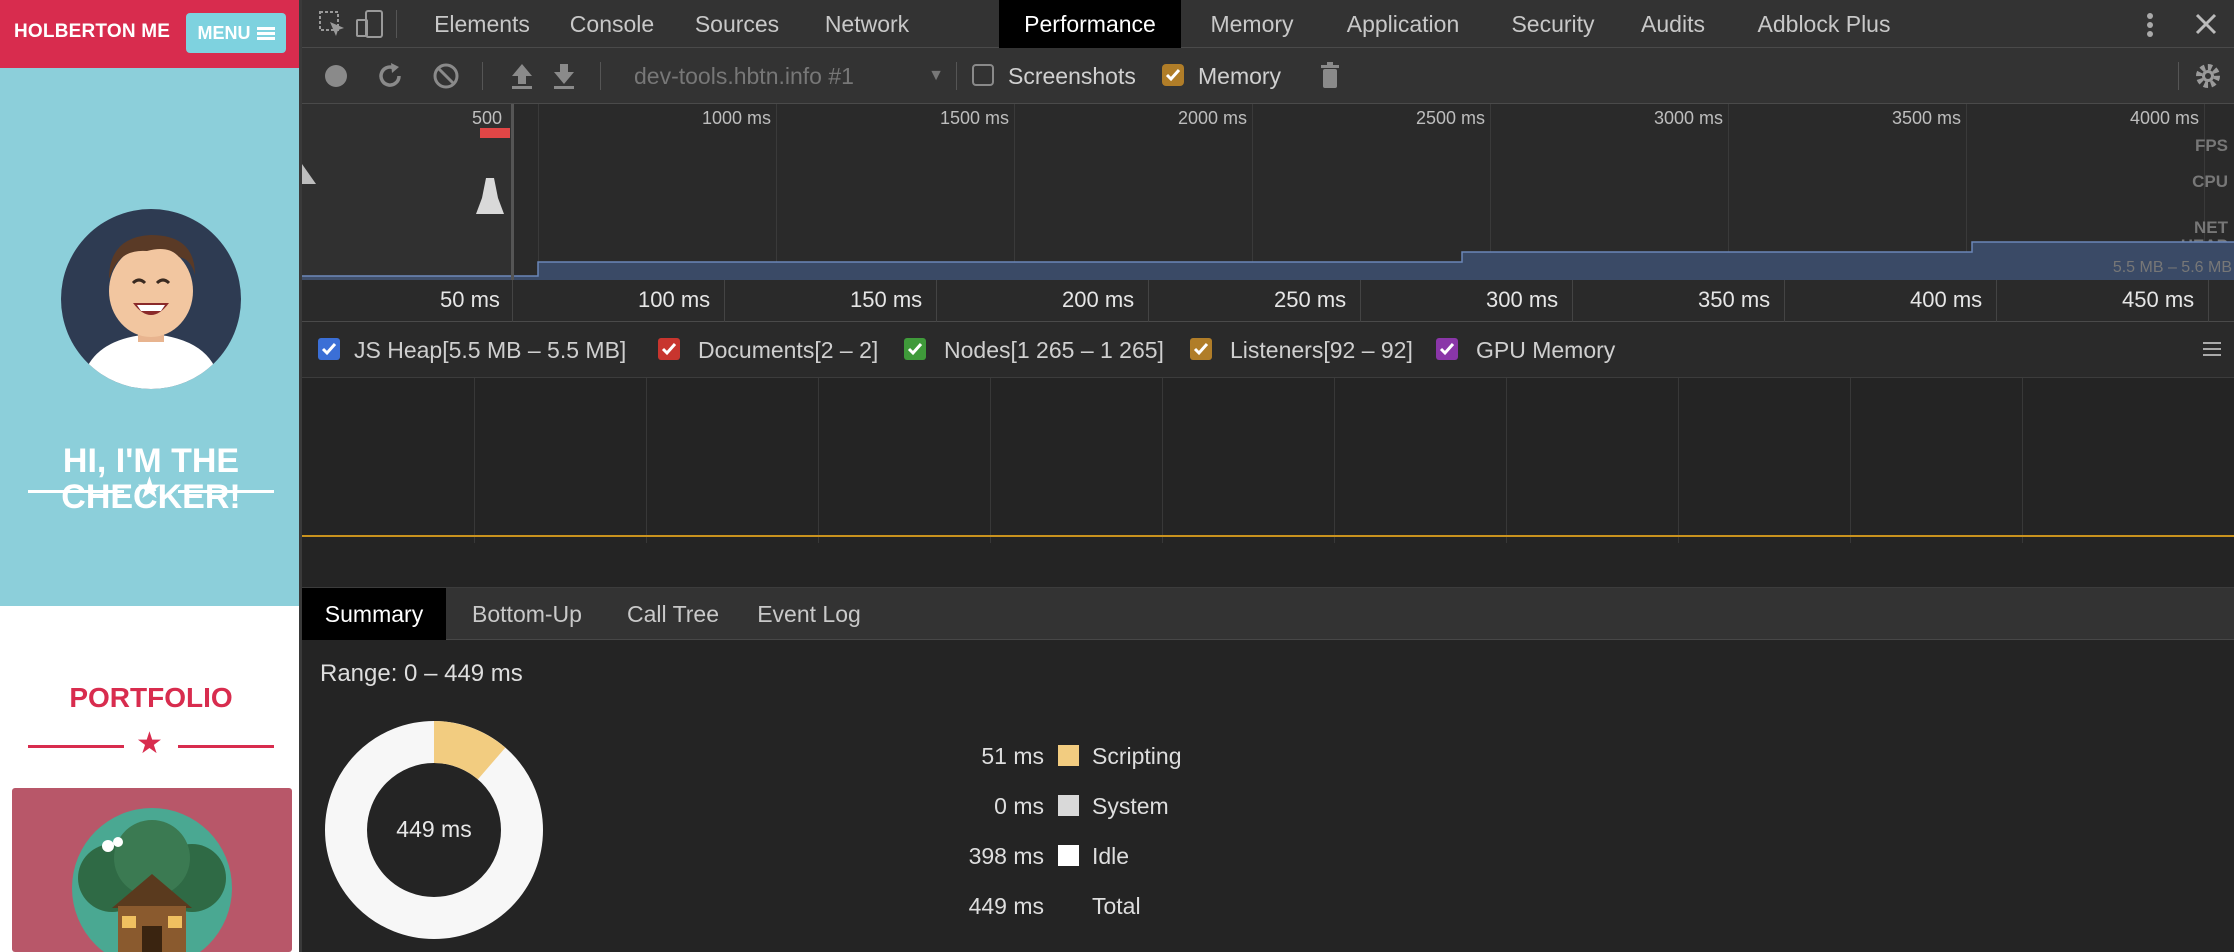  I want to click on load-profile-icon, so click(522, 76).